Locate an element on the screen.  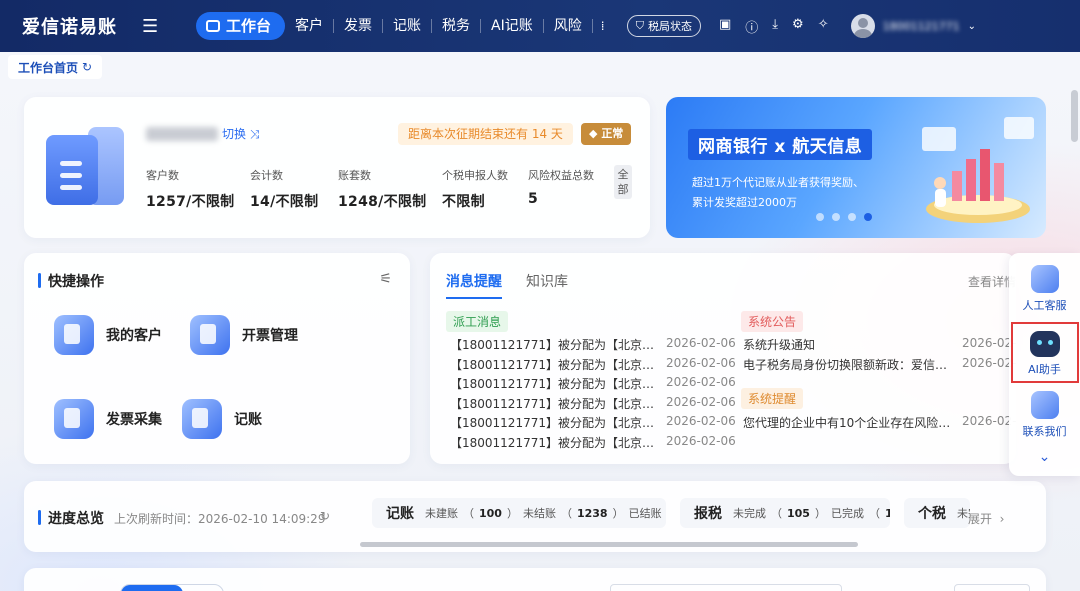
ledger-icon is located at coordinates (202, 419).